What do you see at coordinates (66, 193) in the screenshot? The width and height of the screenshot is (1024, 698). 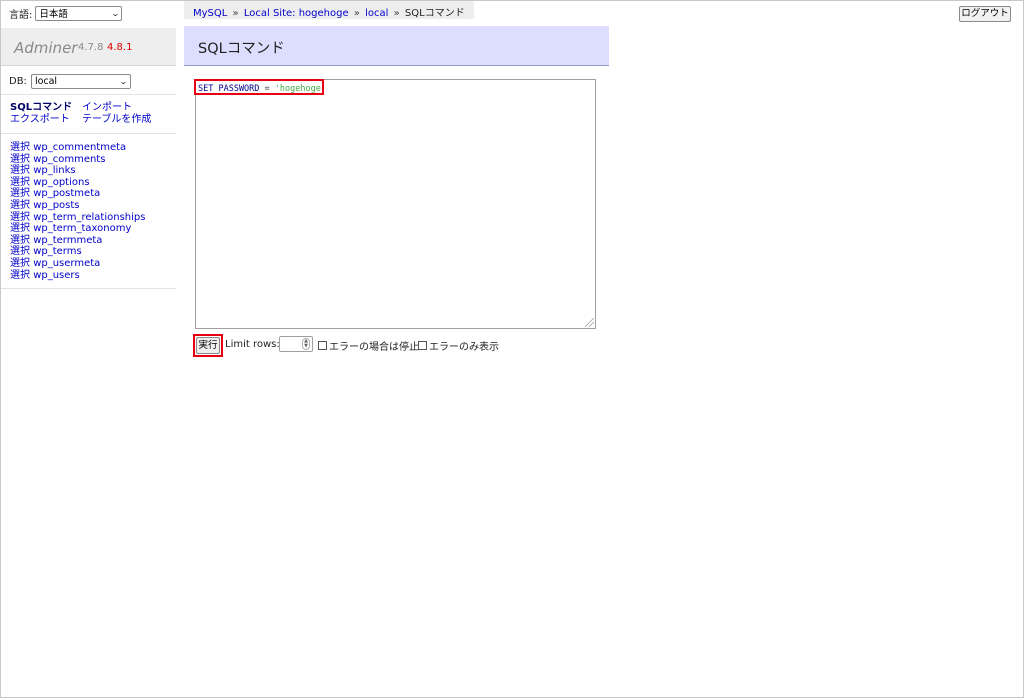 I see `table-name-link: wp_postmeta` at bounding box center [66, 193].